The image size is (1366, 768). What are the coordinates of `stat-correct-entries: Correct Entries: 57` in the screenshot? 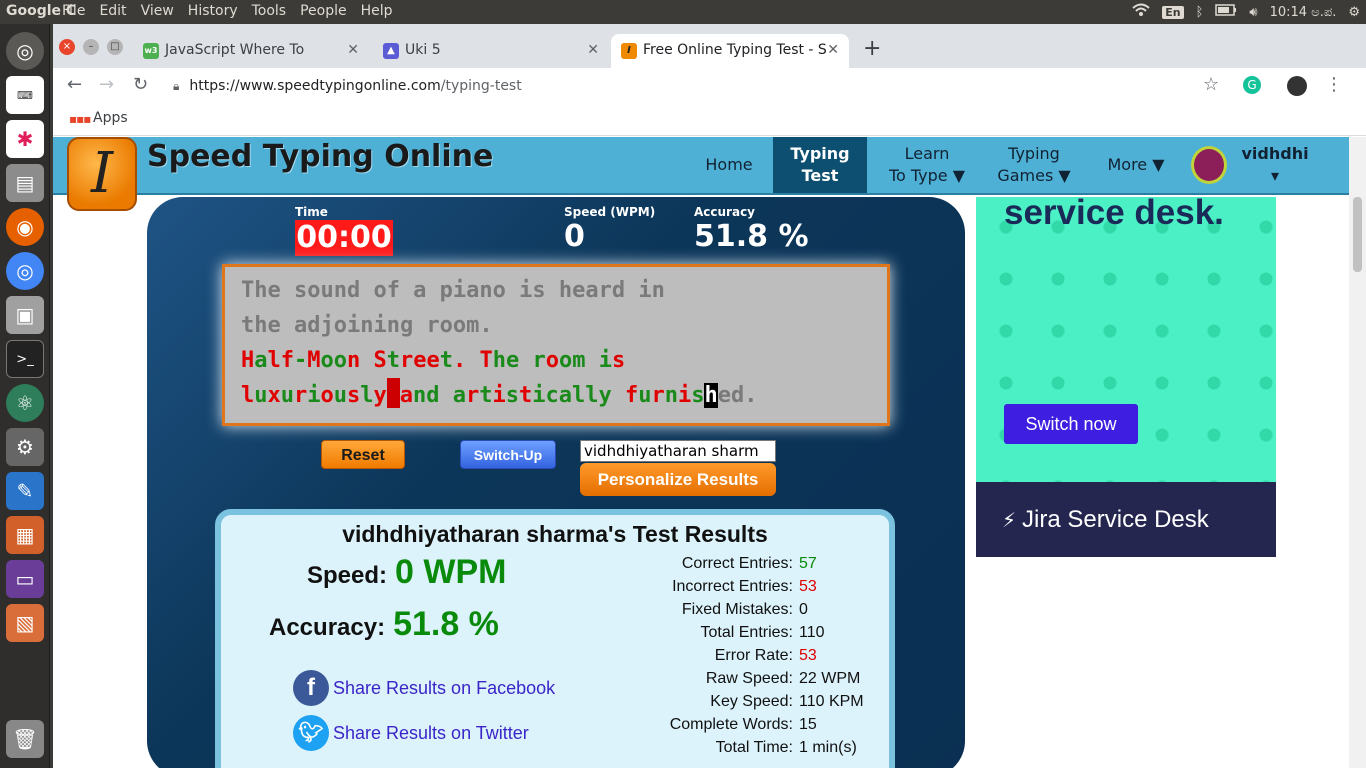 It's located at (749, 563).